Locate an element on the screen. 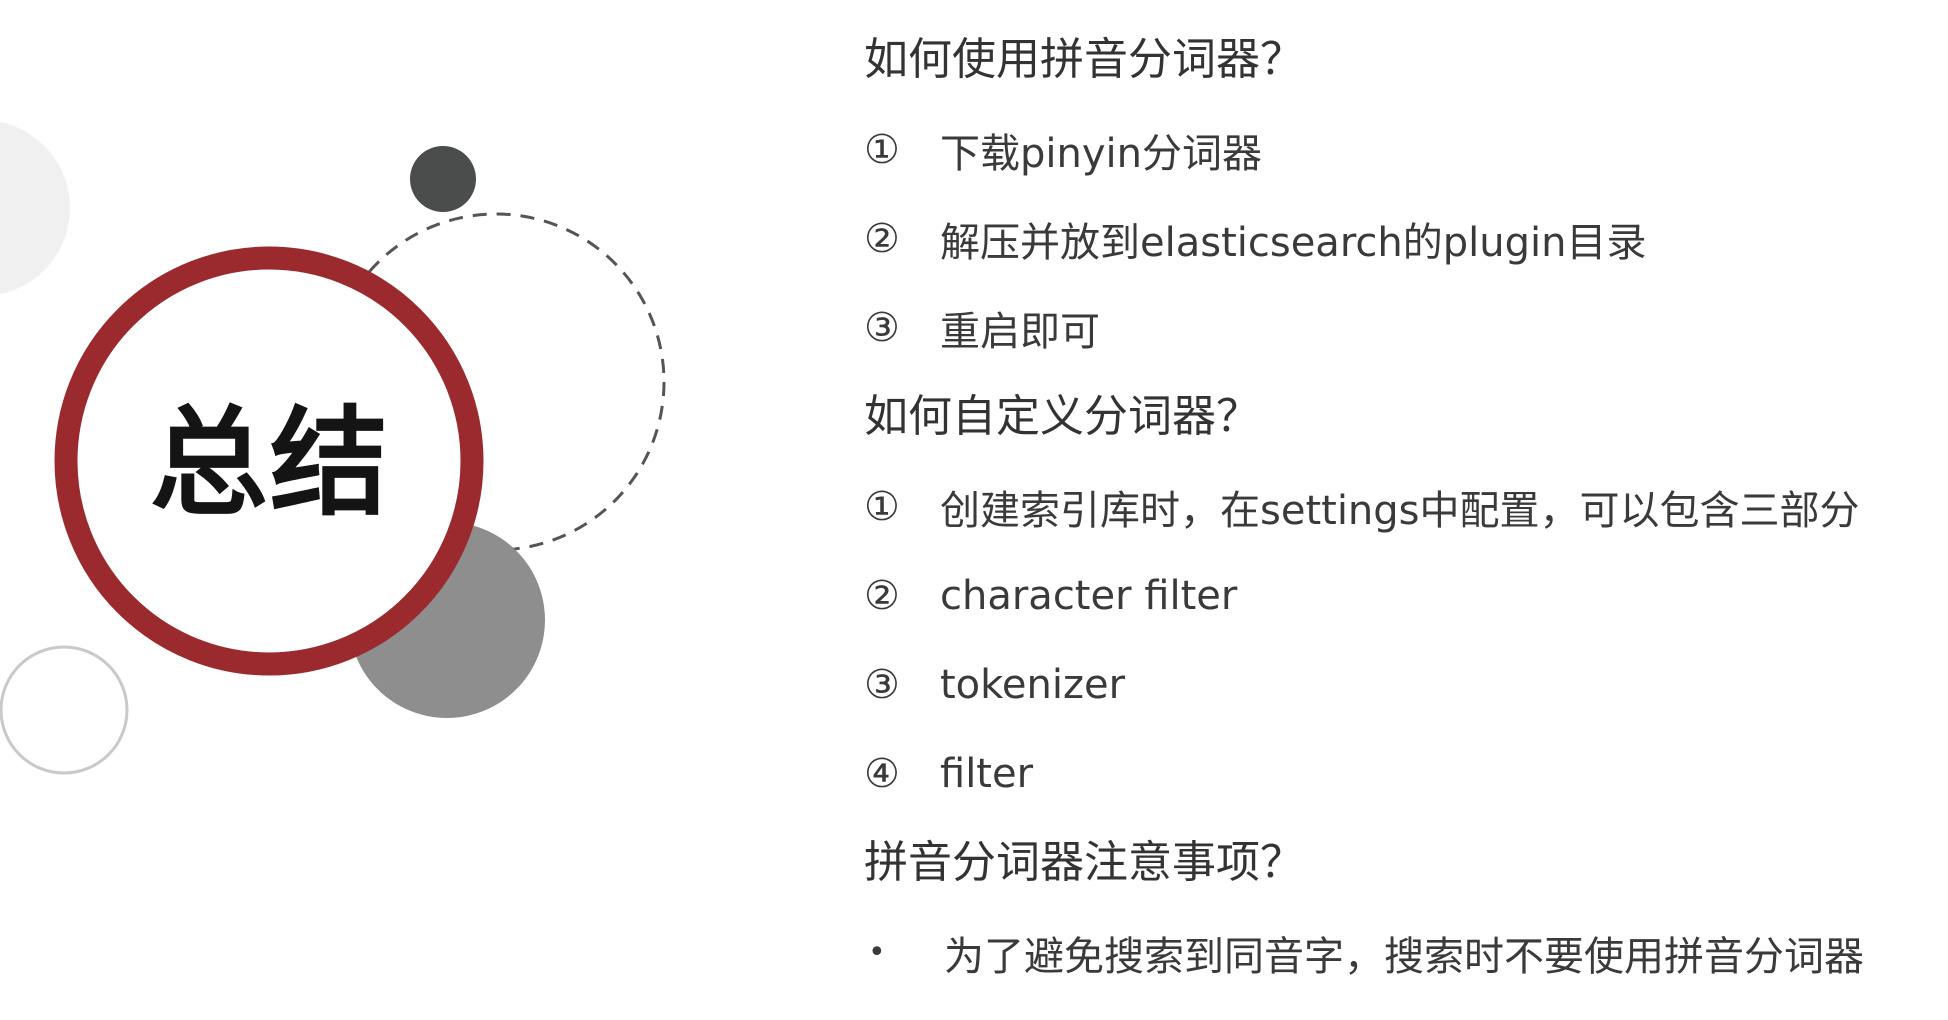  list-item-text: 解压并放到elasticsearch的plugin目录 is located at coordinates (1293, 242).